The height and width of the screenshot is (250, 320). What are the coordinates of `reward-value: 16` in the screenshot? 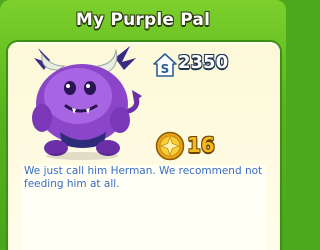 It's located at (201, 145).